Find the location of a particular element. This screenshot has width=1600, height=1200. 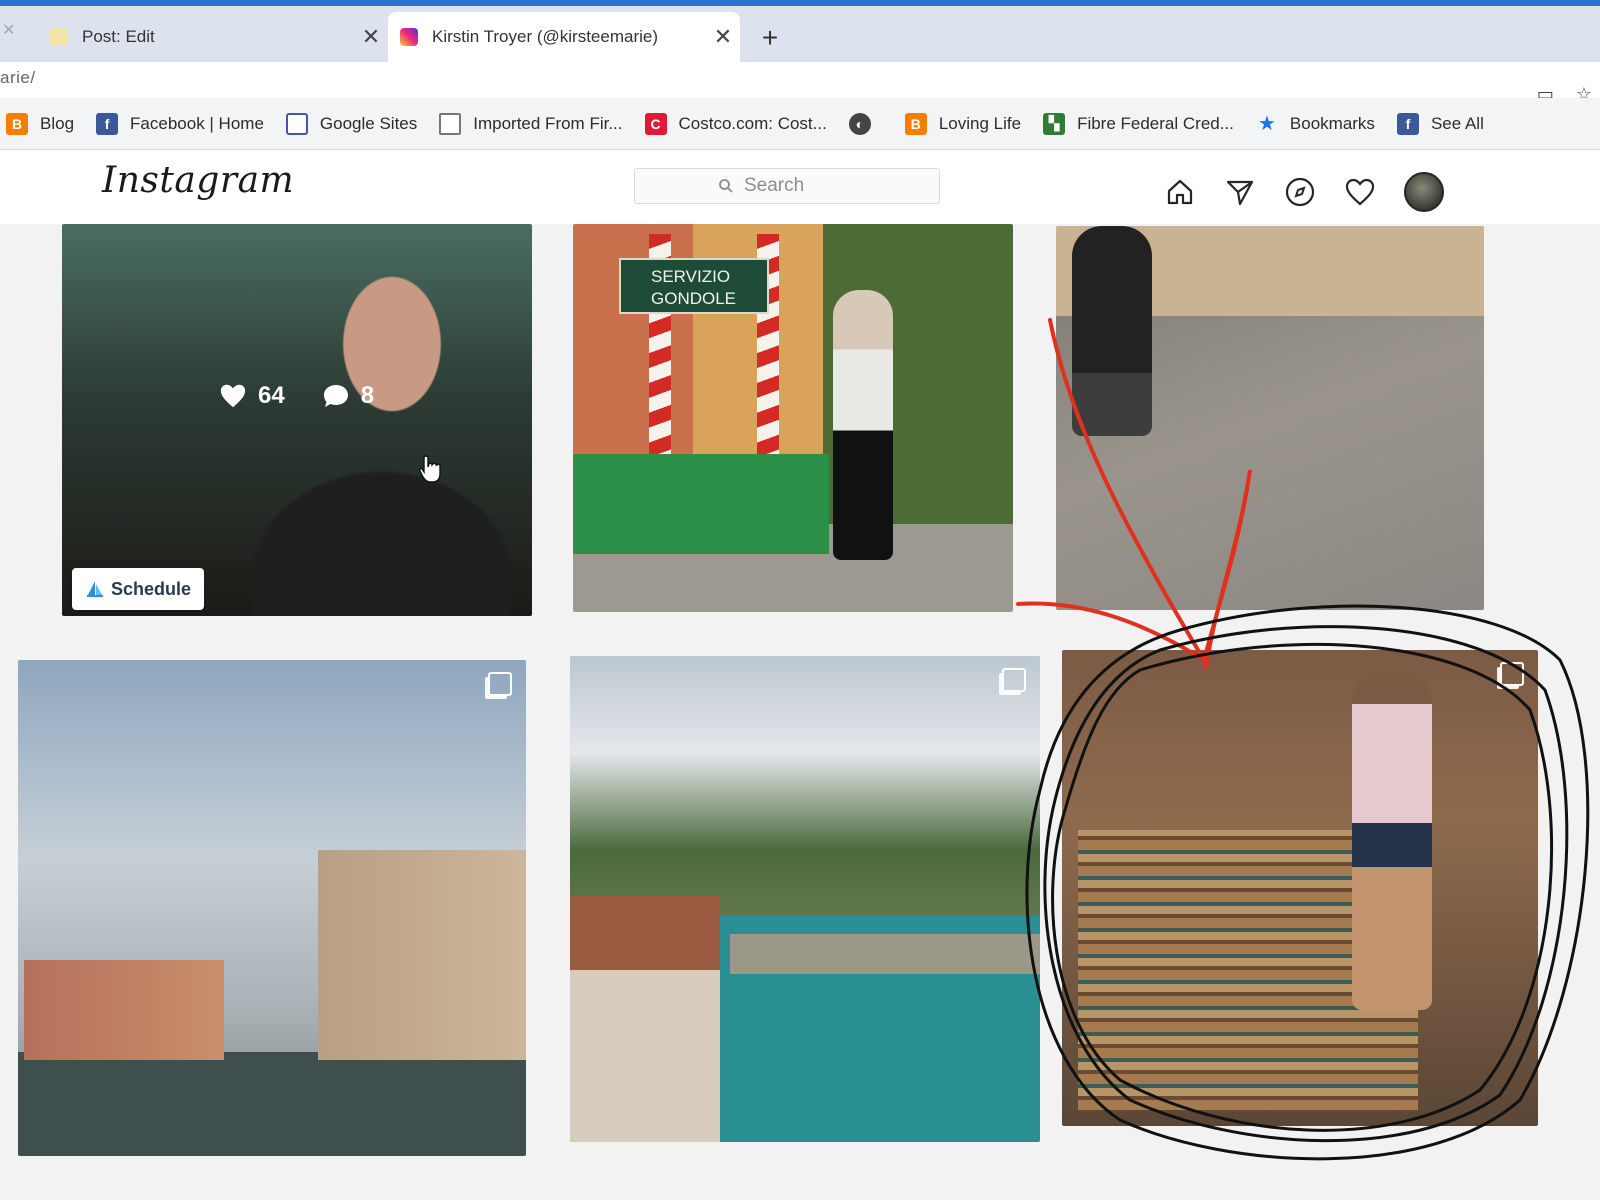

comment-bubble-icon is located at coordinates (335, 396).